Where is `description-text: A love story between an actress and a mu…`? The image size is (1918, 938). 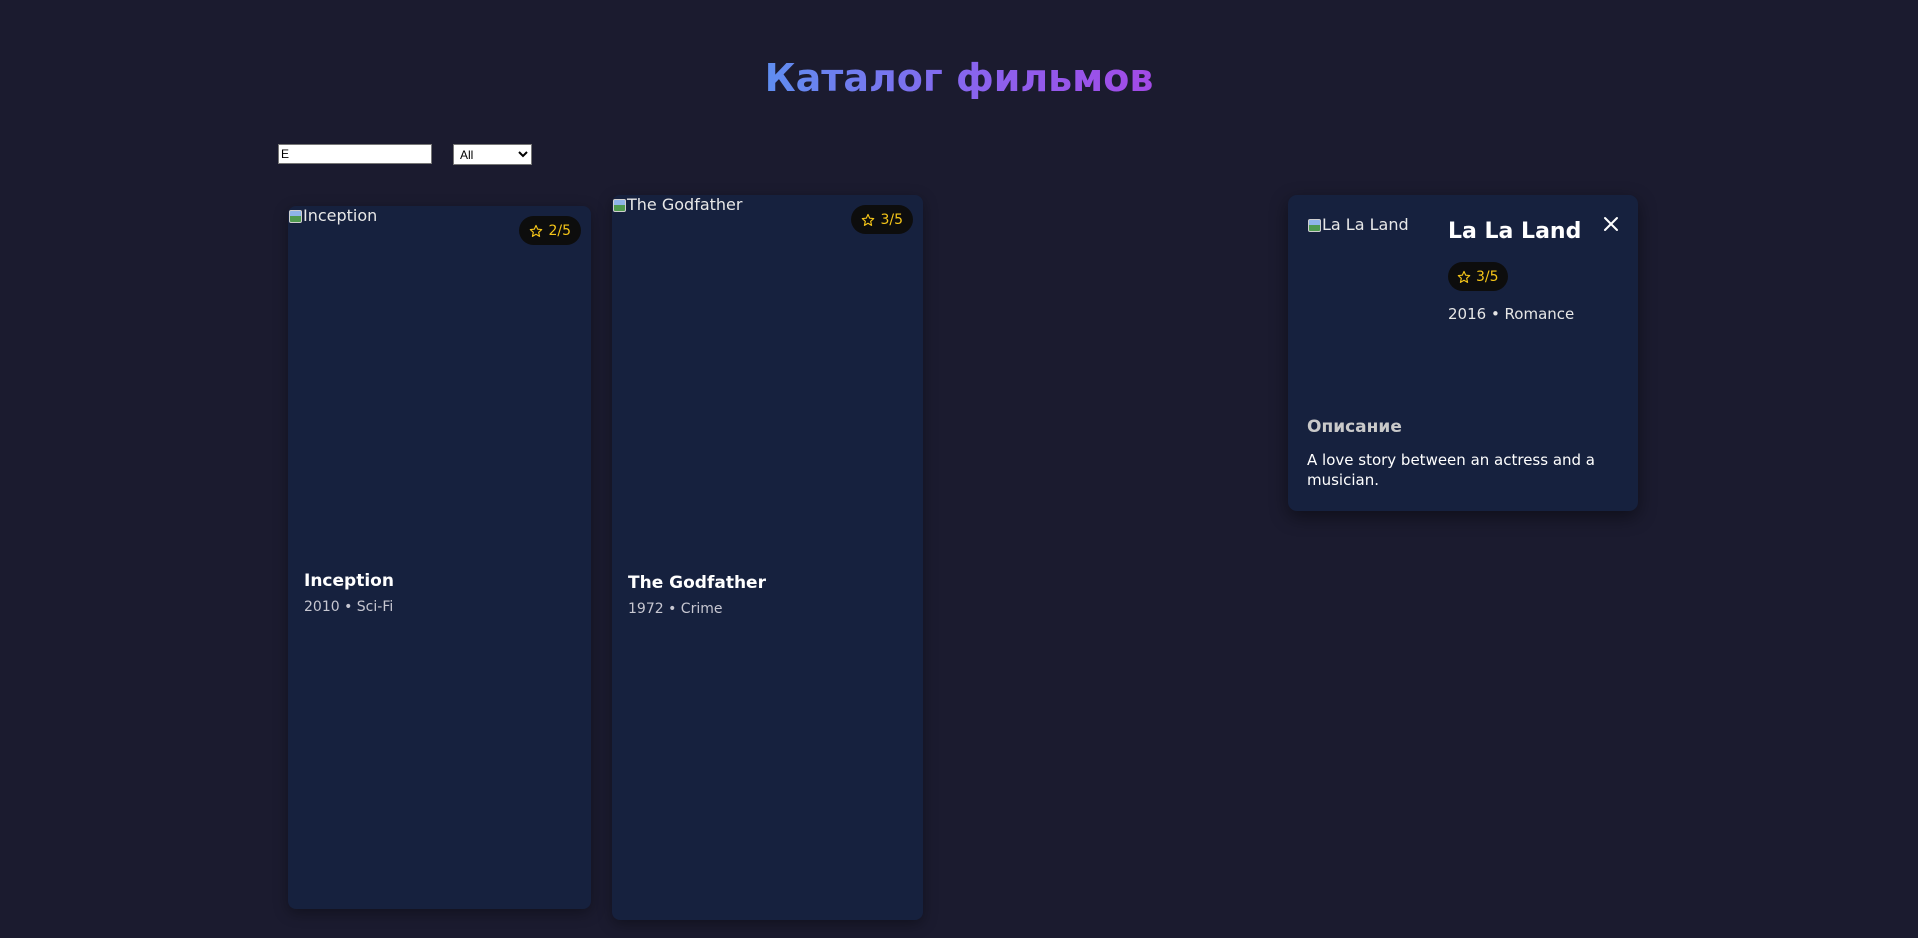 description-text: A love story between an actress and a mu… is located at coordinates (1451, 470).